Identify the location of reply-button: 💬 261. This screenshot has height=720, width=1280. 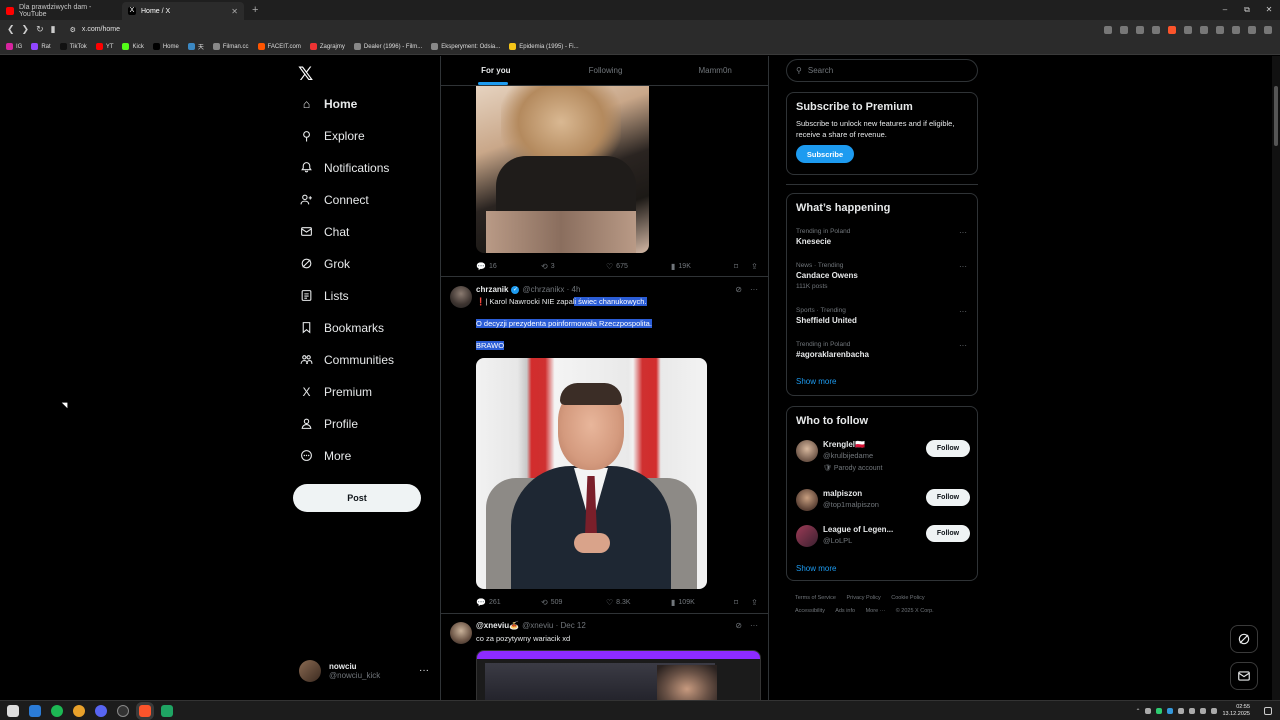
(488, 602).